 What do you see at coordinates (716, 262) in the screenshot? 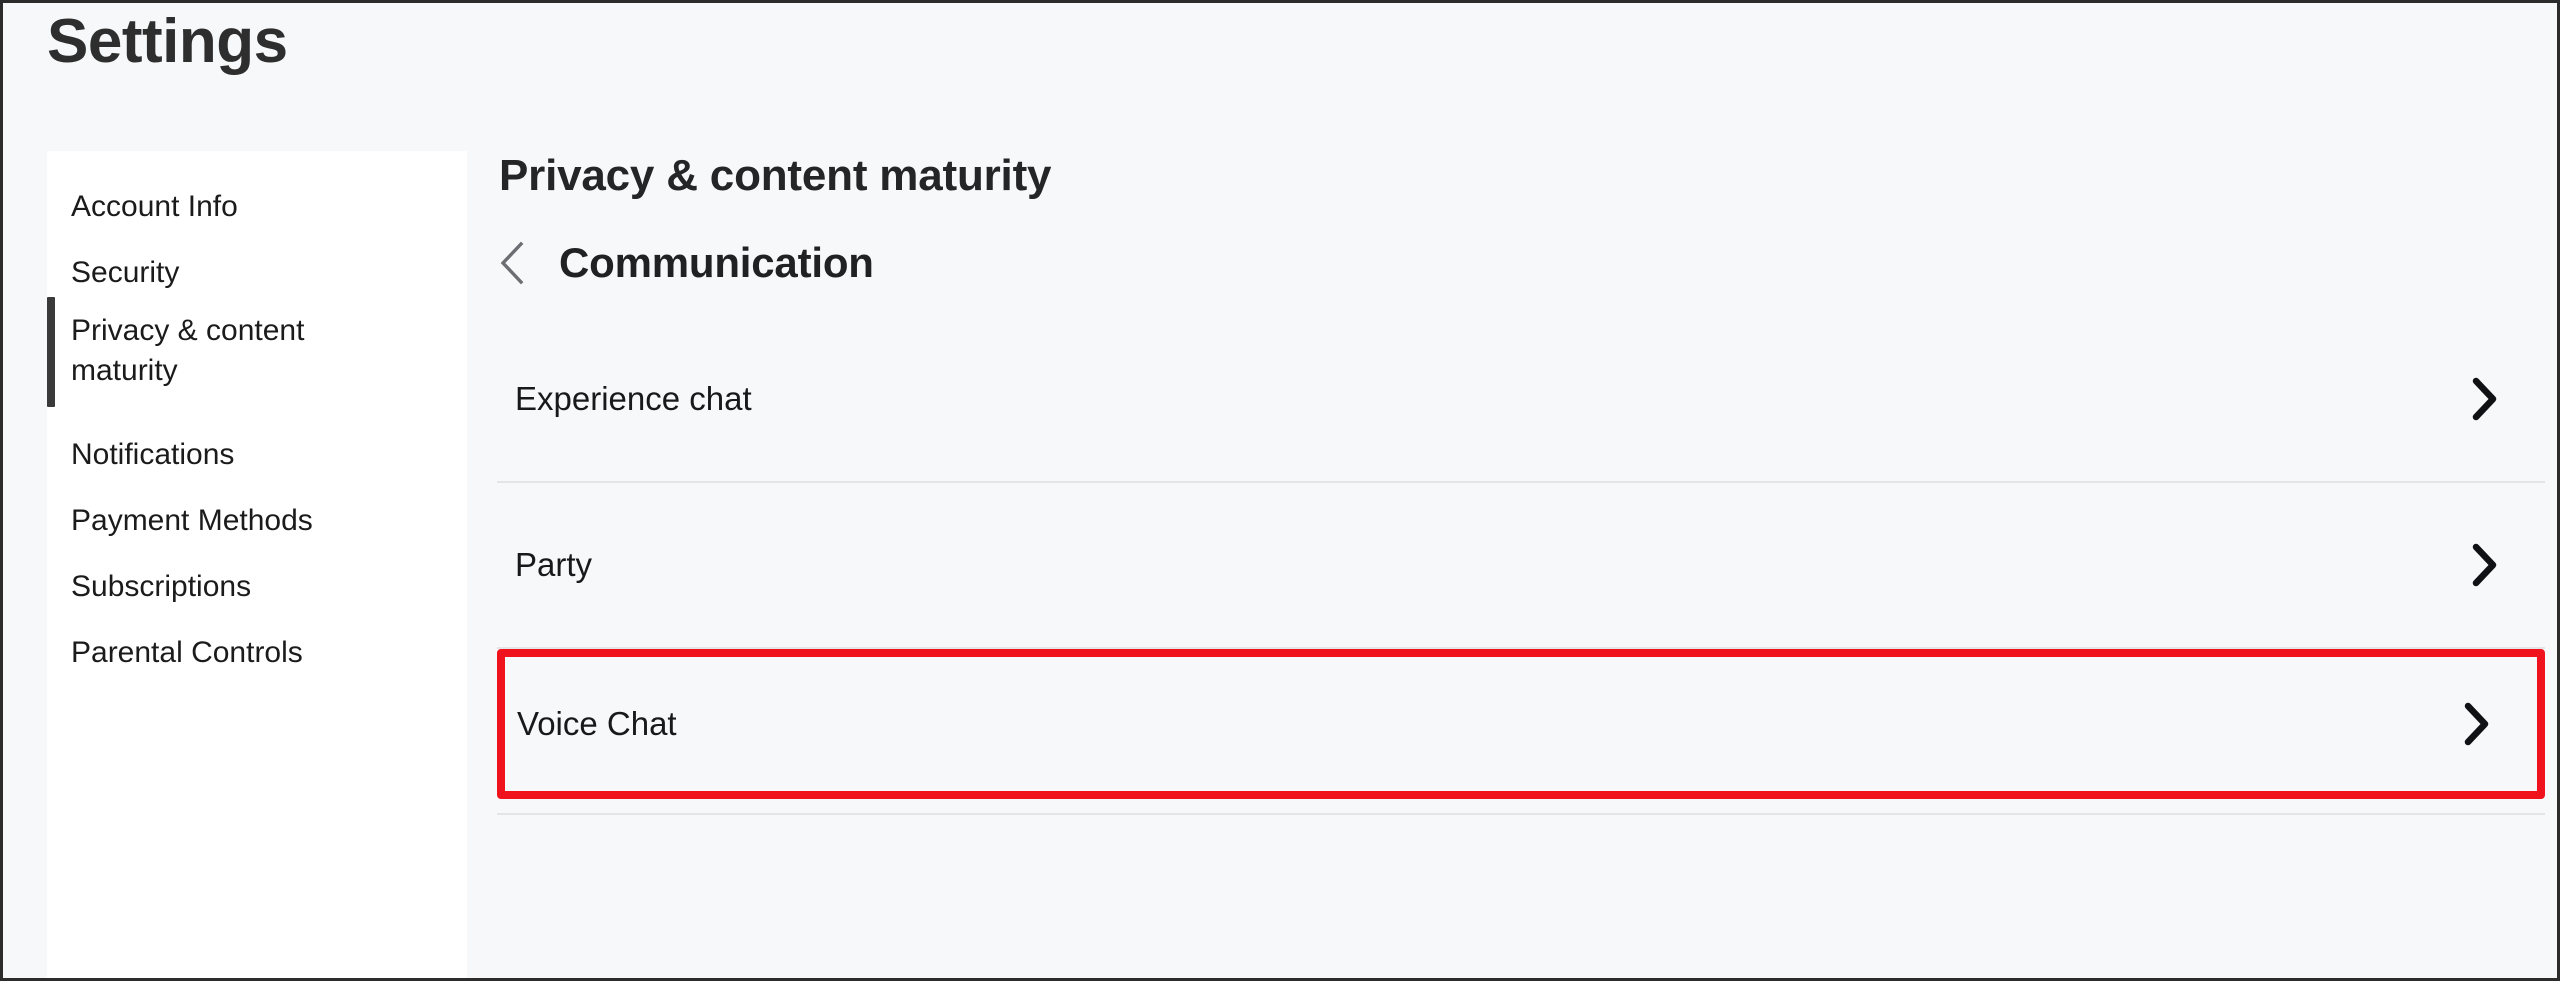
I see `subheader-title: Communication` at bounding box center [716, 262].